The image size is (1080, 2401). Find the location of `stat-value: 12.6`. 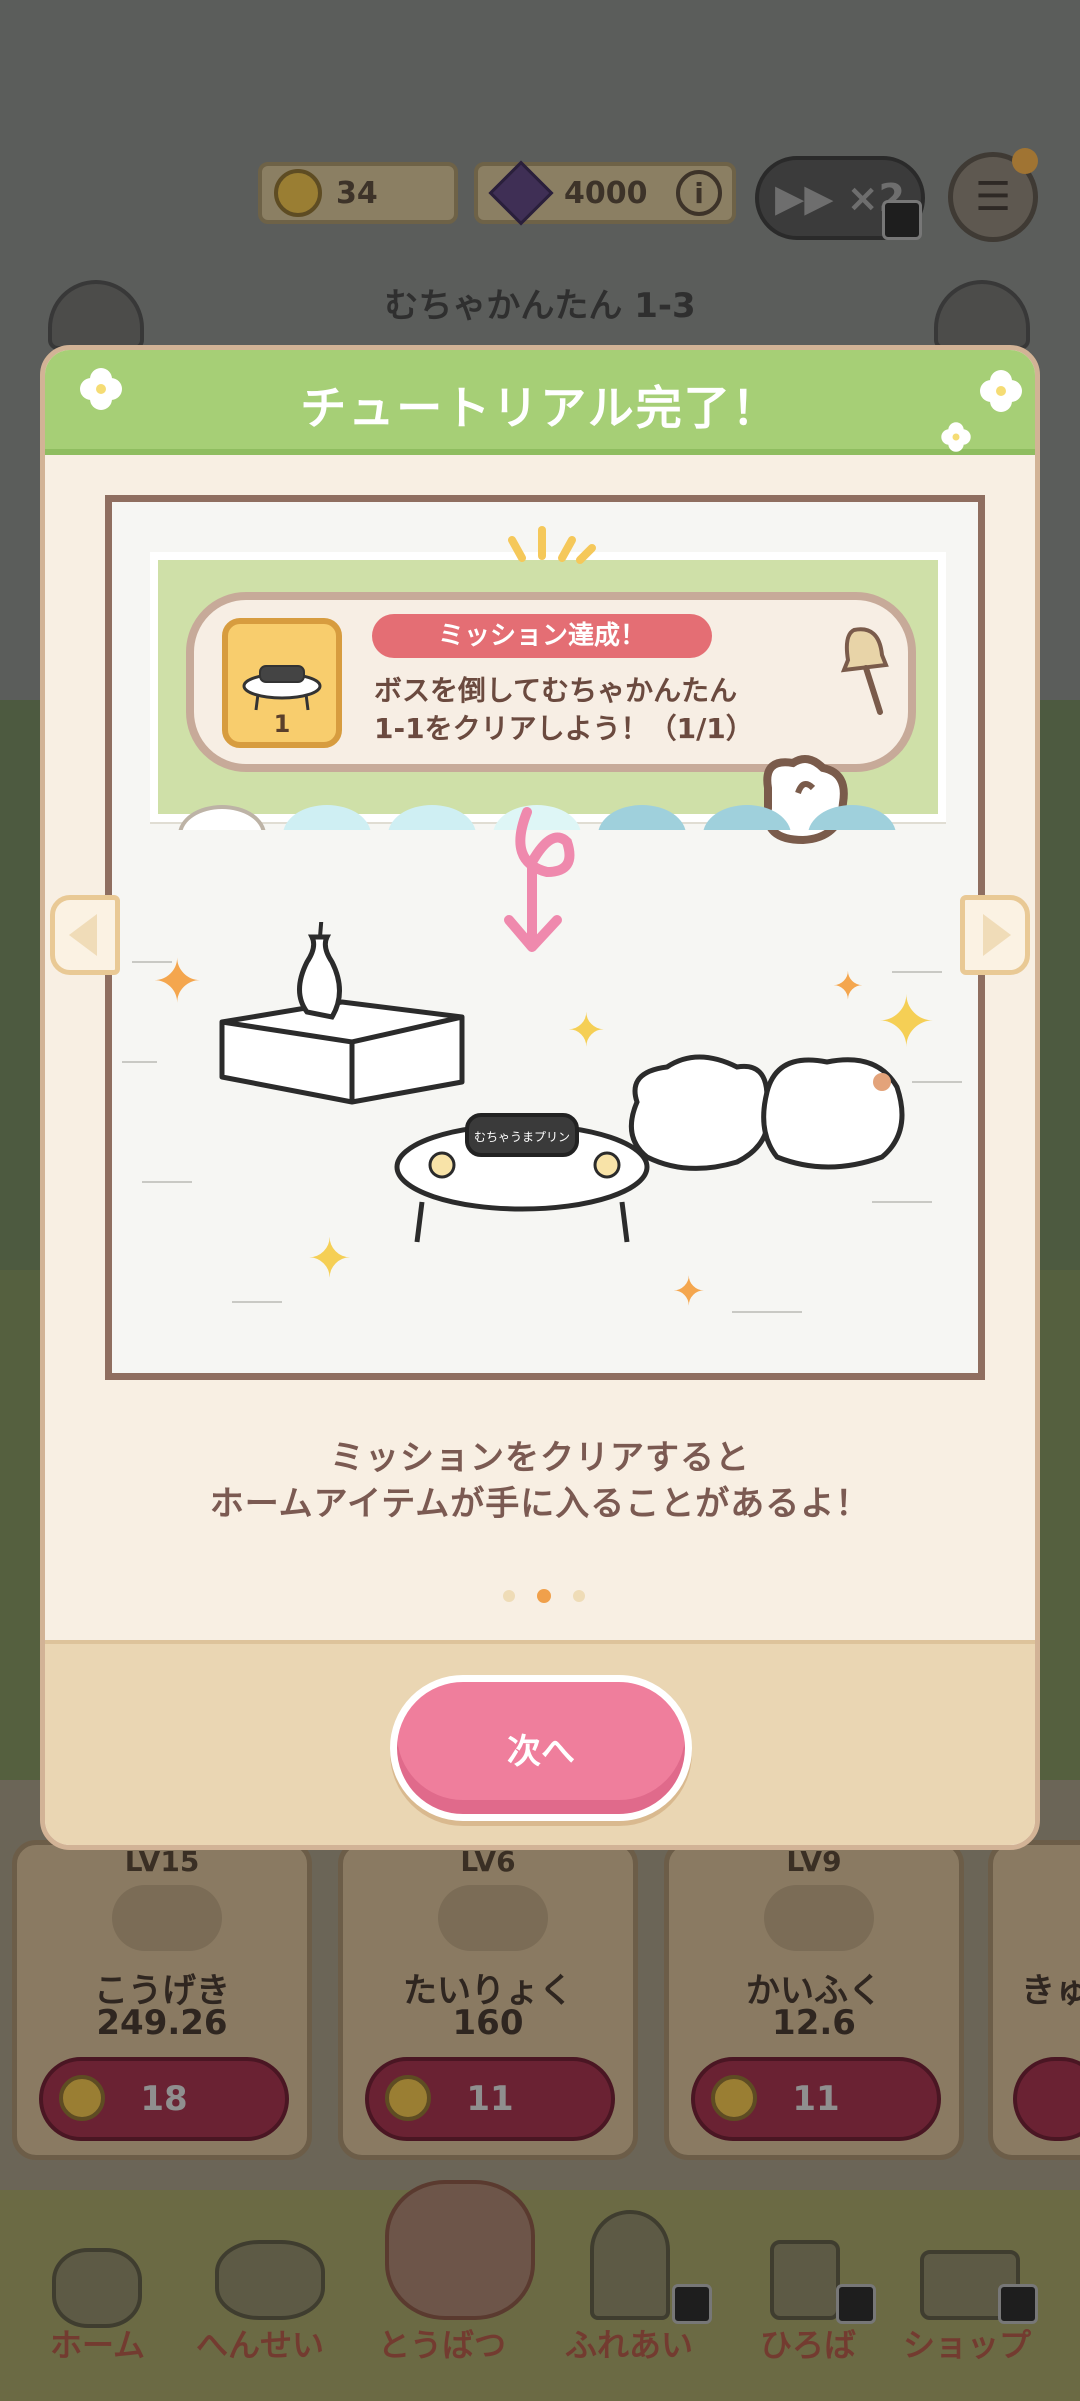

stat-value: 12.6 is located at coordinates (814, 2023).